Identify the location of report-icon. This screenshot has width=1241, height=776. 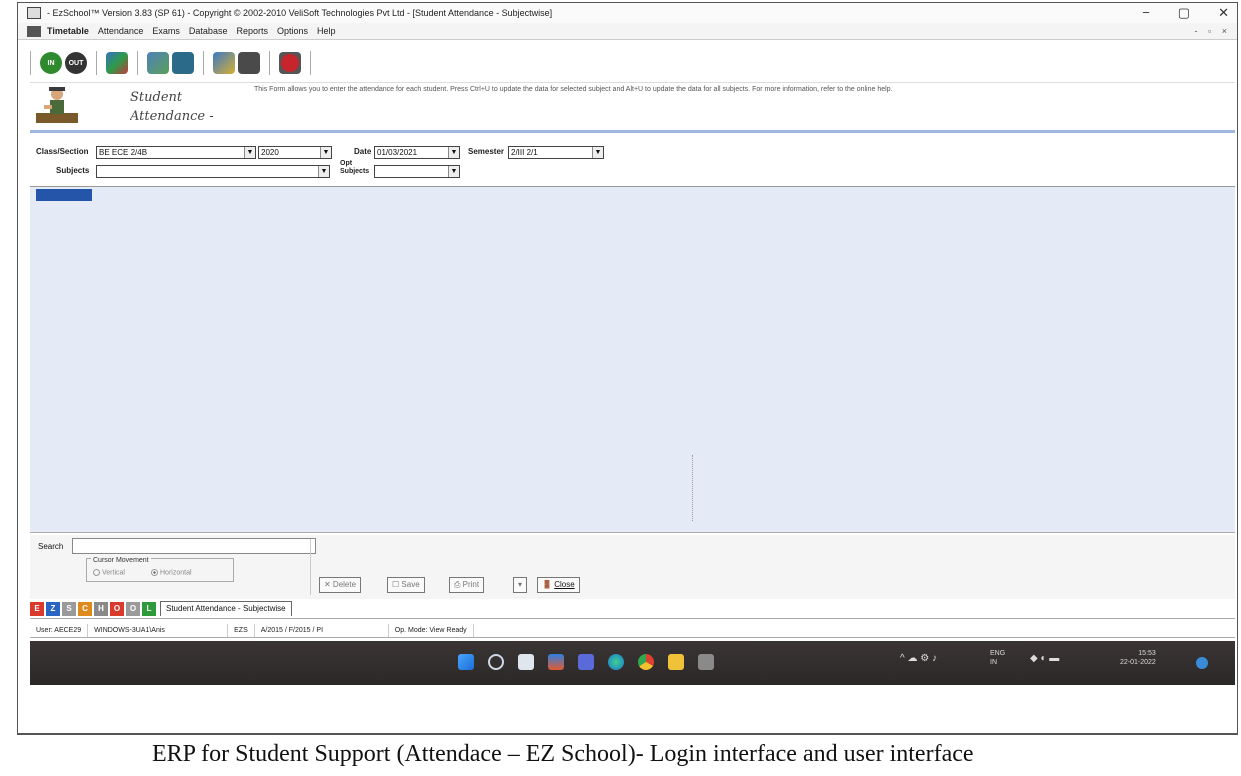
(224, 63).